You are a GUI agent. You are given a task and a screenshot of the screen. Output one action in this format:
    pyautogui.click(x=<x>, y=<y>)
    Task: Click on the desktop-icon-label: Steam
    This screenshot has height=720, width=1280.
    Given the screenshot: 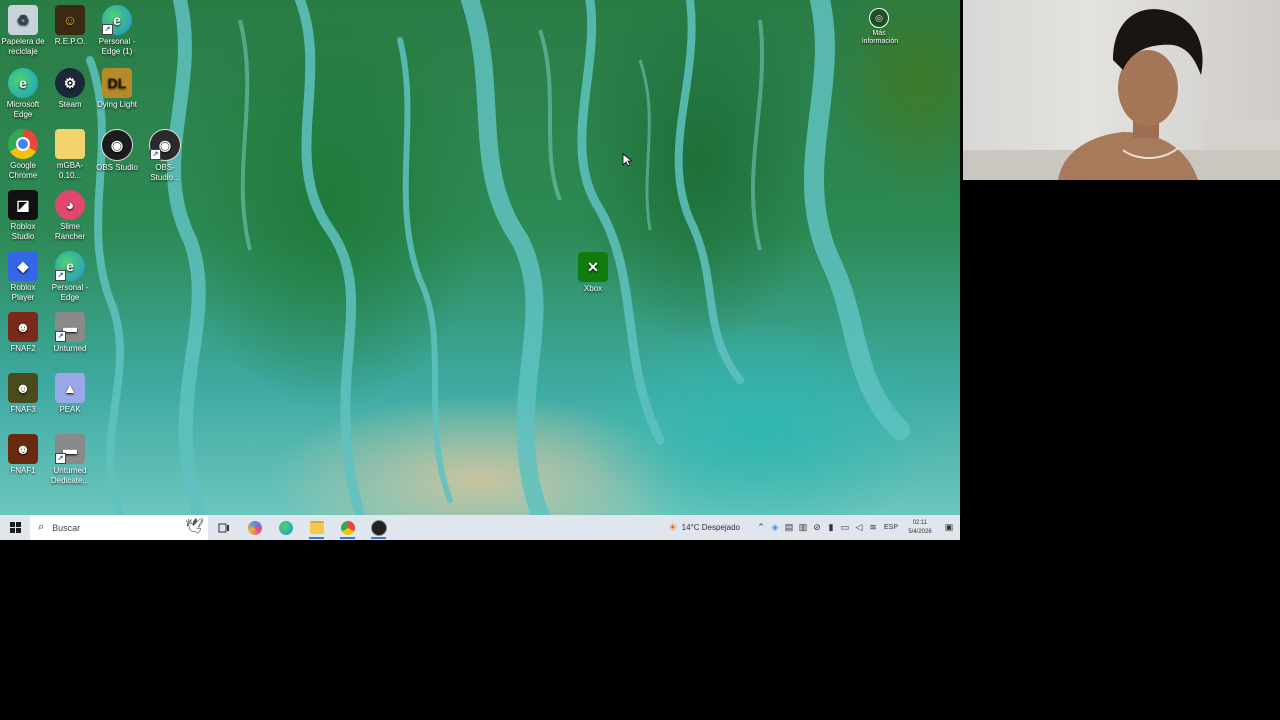 What is the action you would take?
    pyautogui.click(x=70, y=104)
    